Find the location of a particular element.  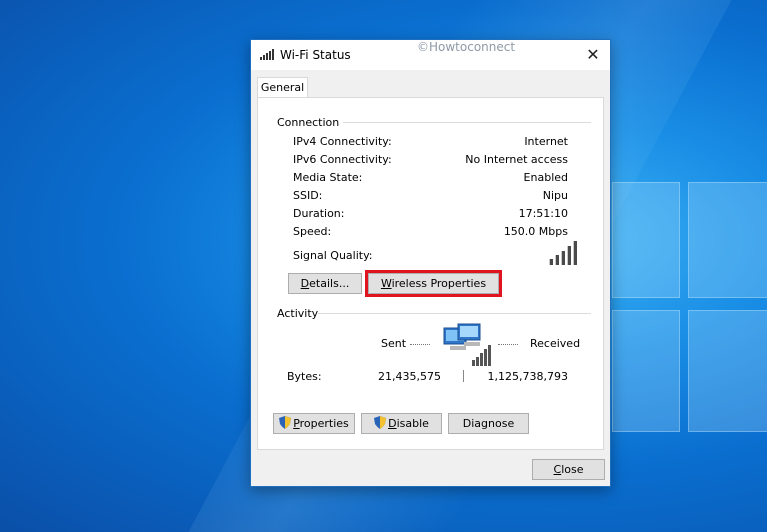

activity-divider is located at coordinates (454, 313).